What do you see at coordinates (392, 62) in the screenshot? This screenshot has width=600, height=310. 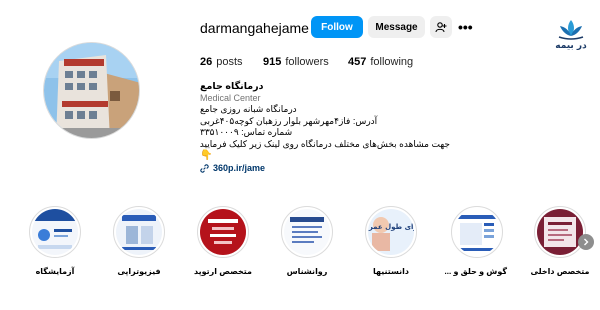 I see `following-label: following` at bounding box center [392, 62].